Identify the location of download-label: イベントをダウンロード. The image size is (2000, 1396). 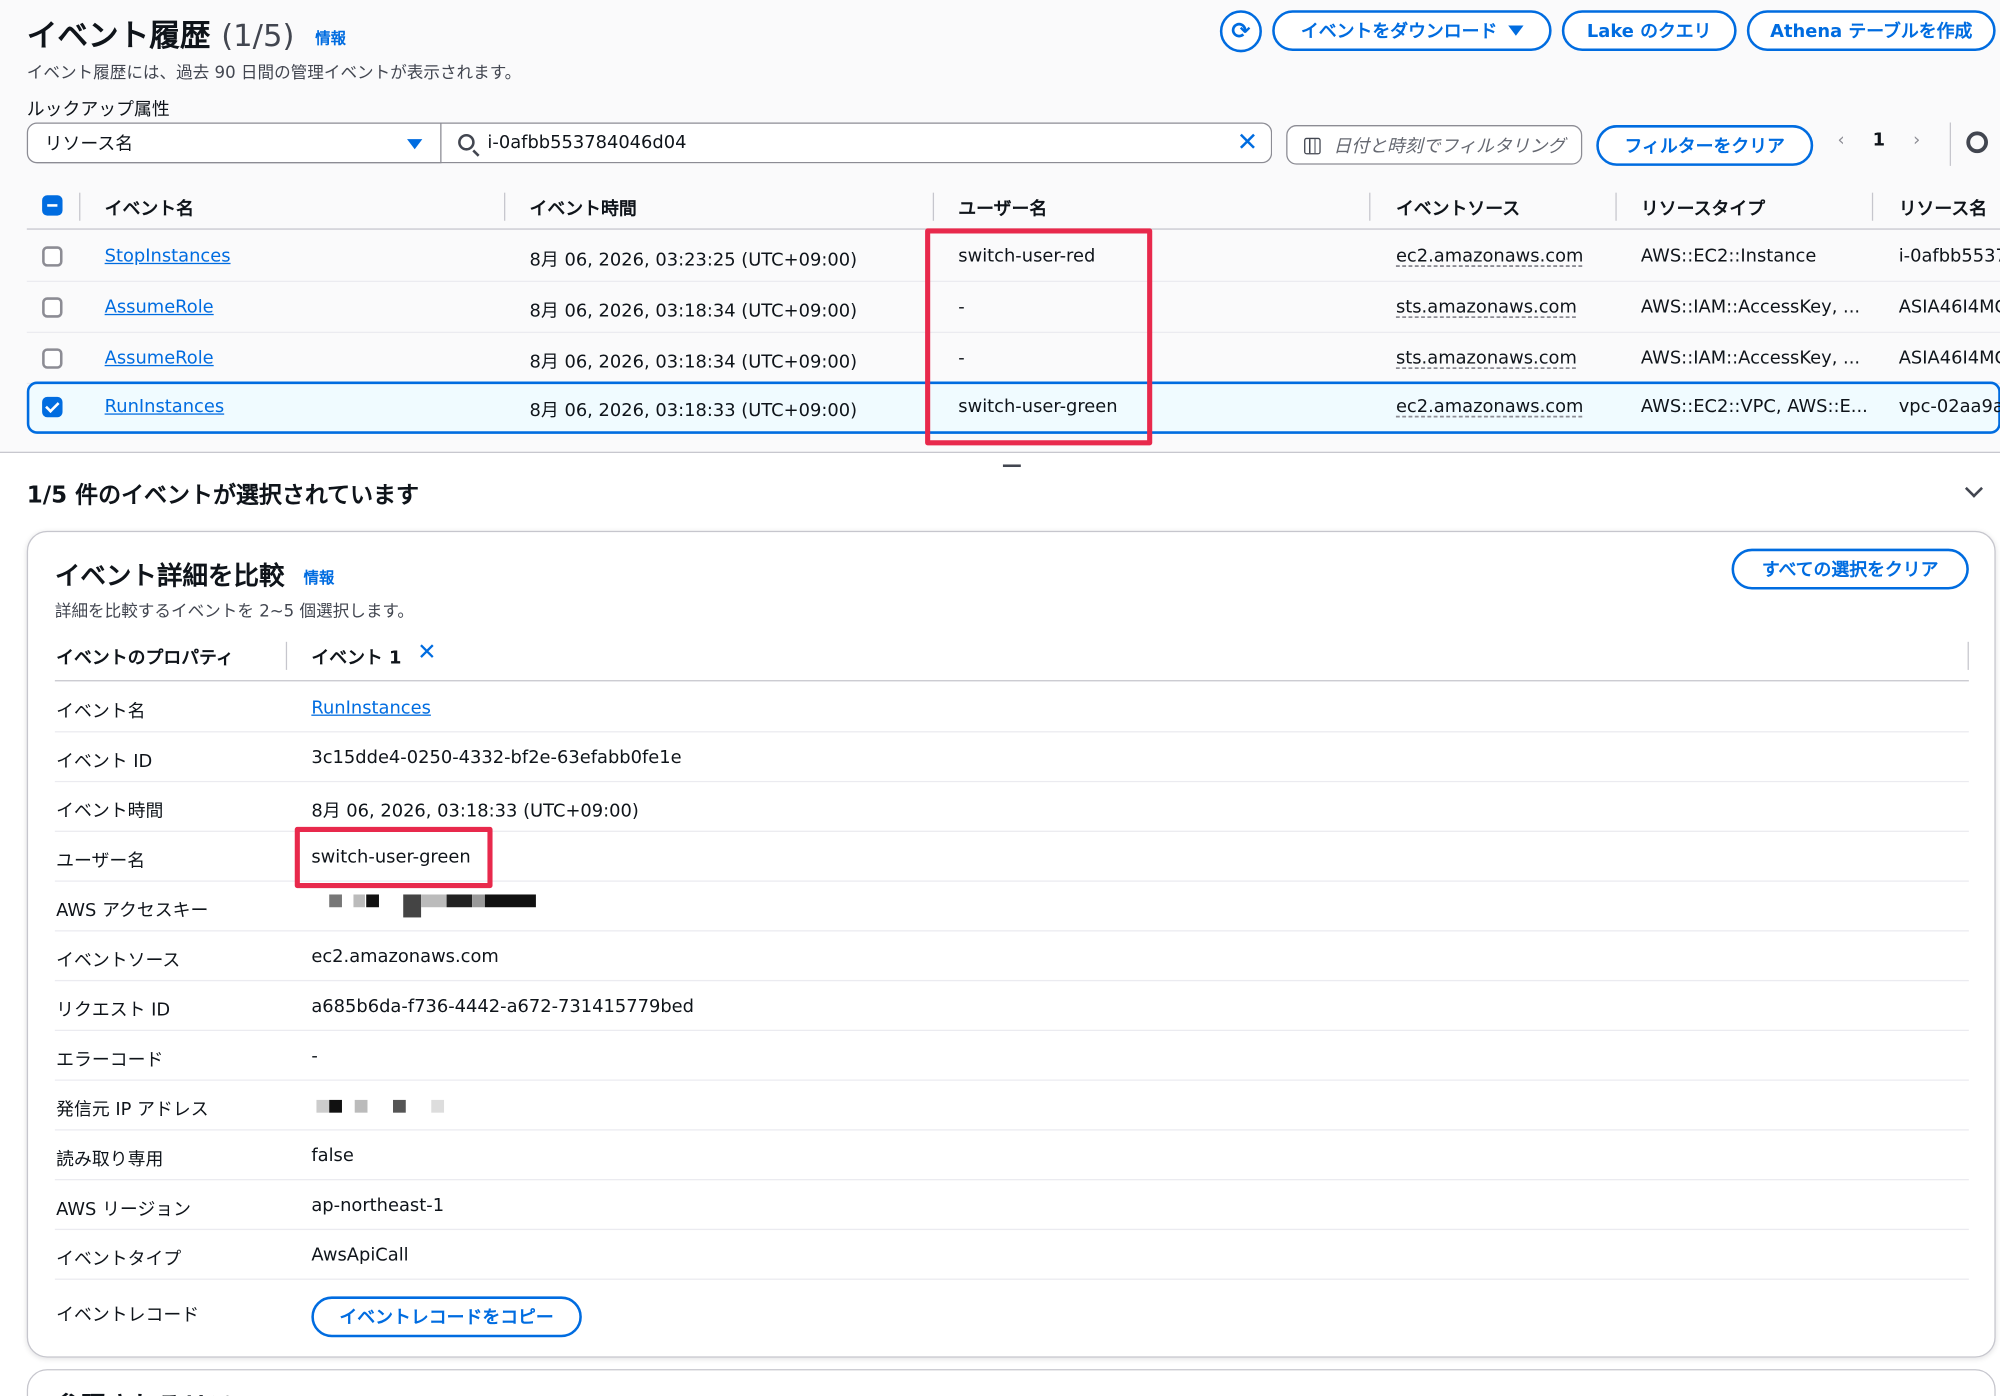
(1399, 32).